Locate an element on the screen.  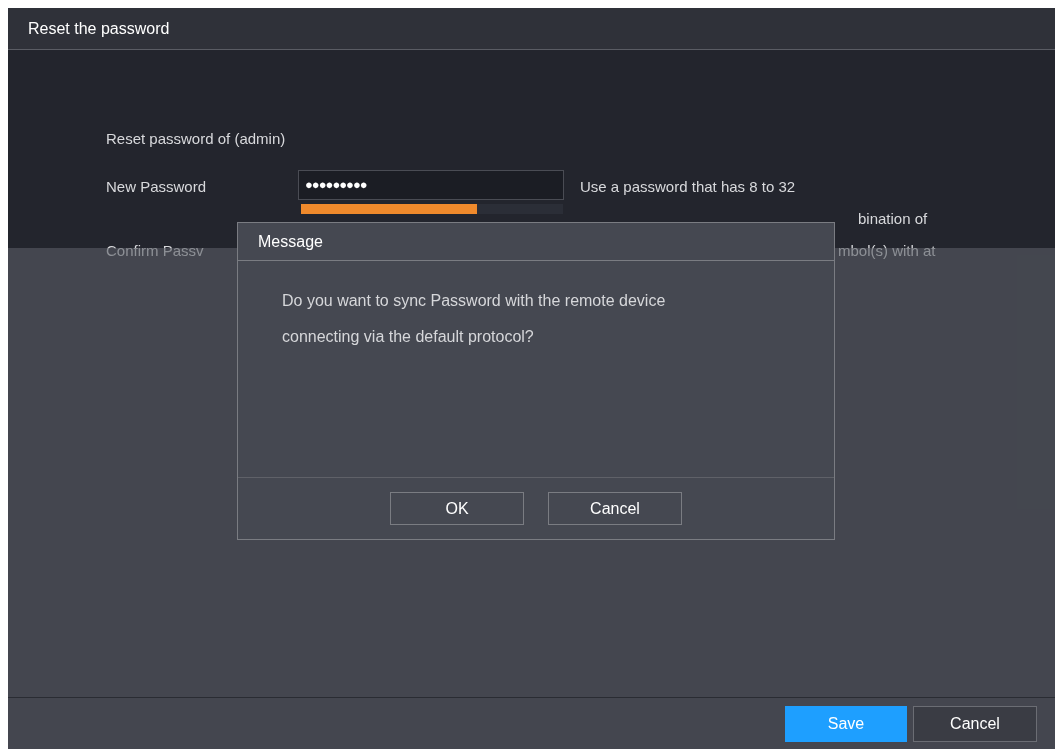
hint-text: Use a password that has 8 to 32 is located at coordinates (688, 187).